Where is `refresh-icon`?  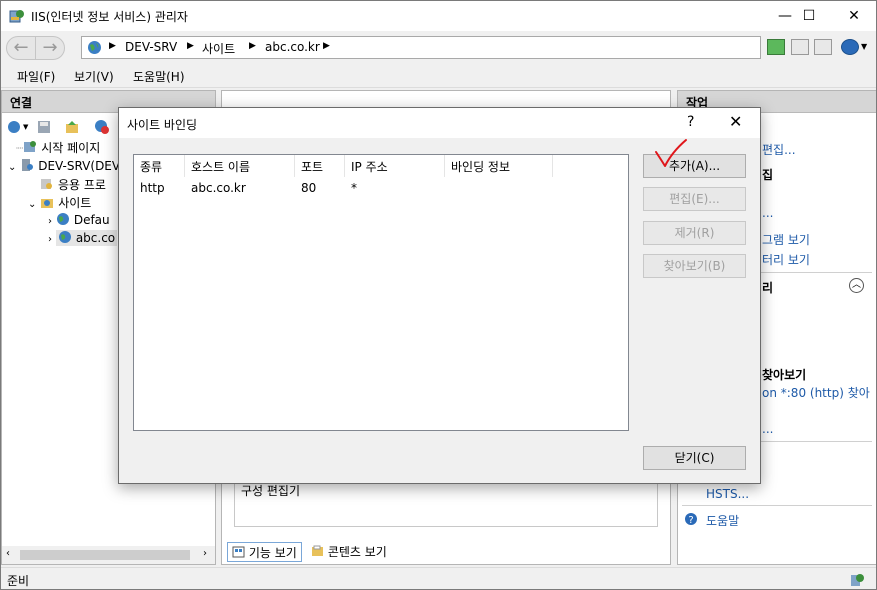
refresh-icon is located at coordinates (776, 47).